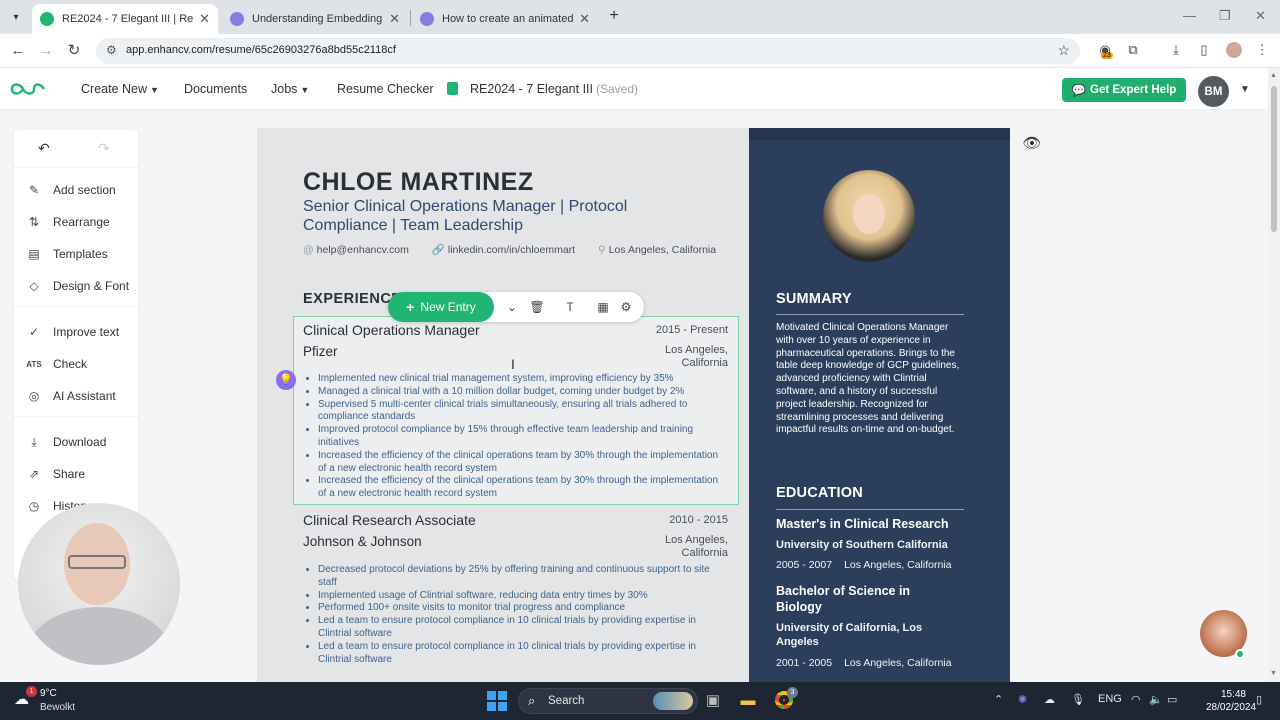 This screenshot has height=720, width=1280. What do you see at coordinates (1172, 699) in the screenshot?
I see `battery-icon: ▭` at bounding box center [1172, 699].